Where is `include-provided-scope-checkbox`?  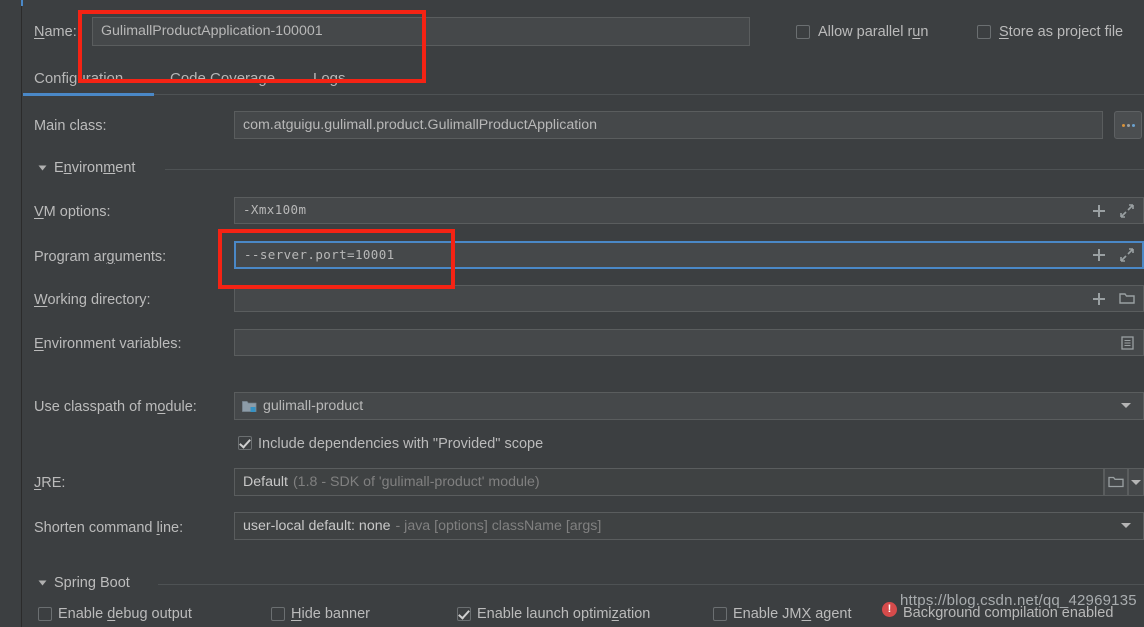 include-provided-scope-checkbox is located at coordinates (245, 443).